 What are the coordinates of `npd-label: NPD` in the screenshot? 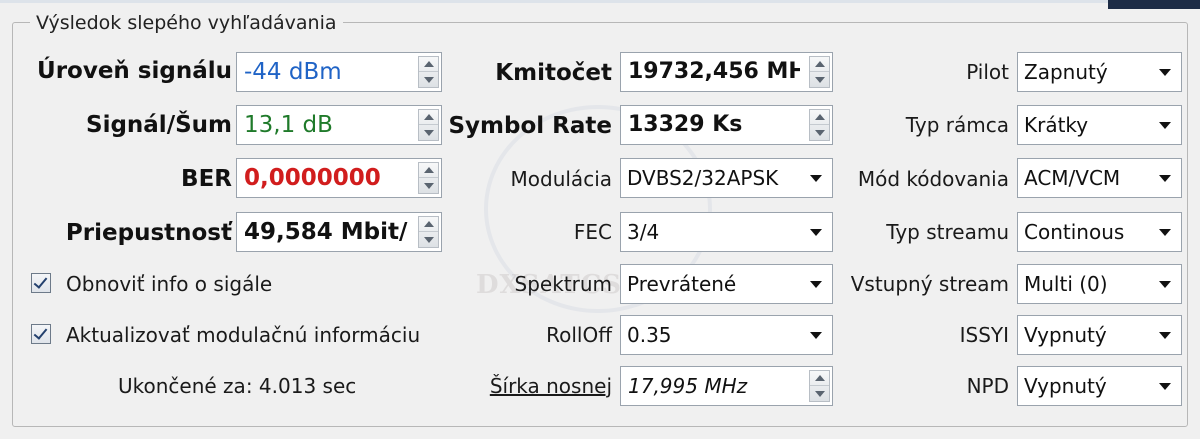 It's located at (987, 386).